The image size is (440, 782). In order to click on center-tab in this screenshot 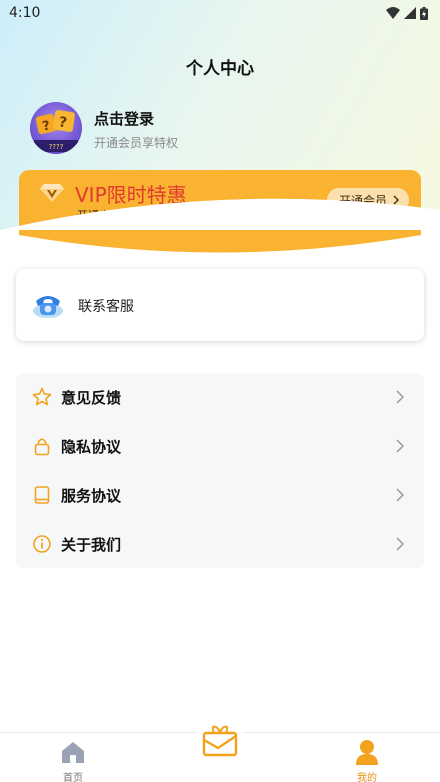, I will do `click(220, 737)`.